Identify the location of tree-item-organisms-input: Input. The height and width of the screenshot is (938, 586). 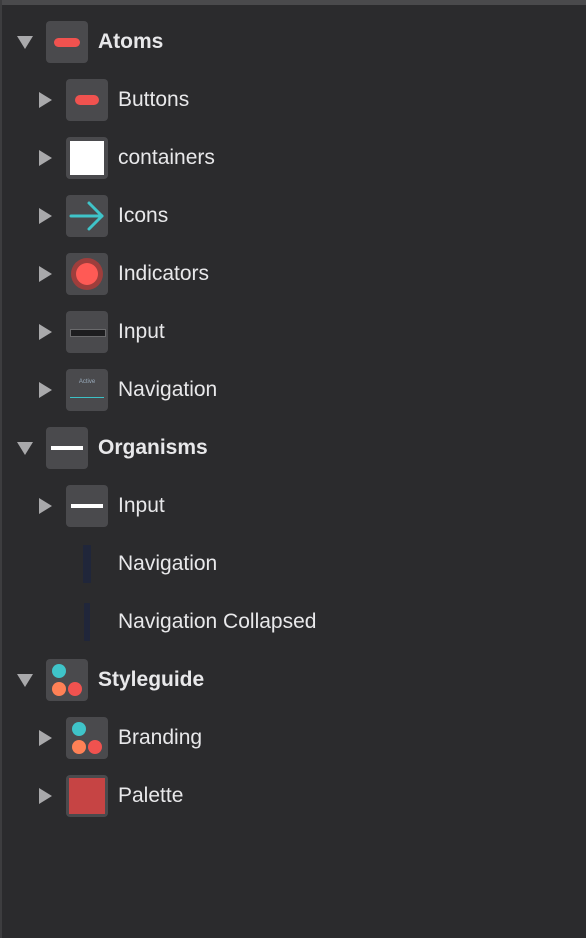
(293, 506).